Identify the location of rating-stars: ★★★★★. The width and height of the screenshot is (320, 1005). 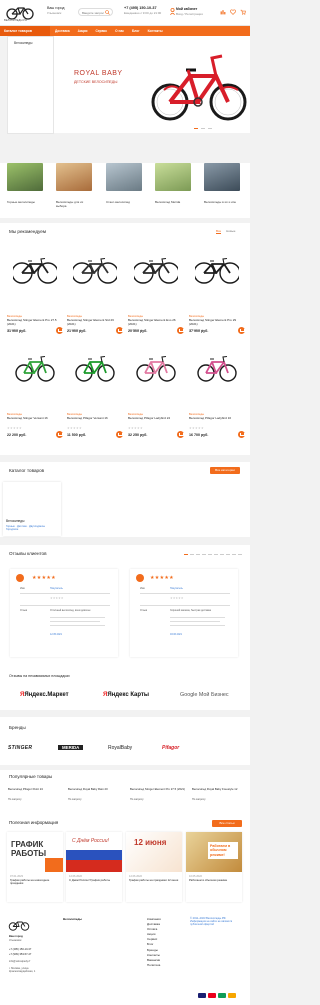
(14, 428).